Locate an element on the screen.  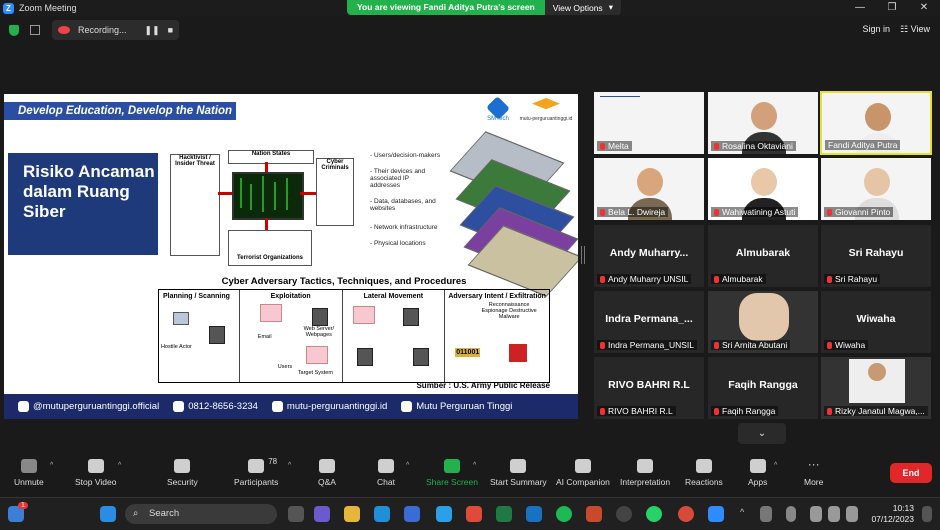
view-button: ☷ View is located at coordinates (915, 29).